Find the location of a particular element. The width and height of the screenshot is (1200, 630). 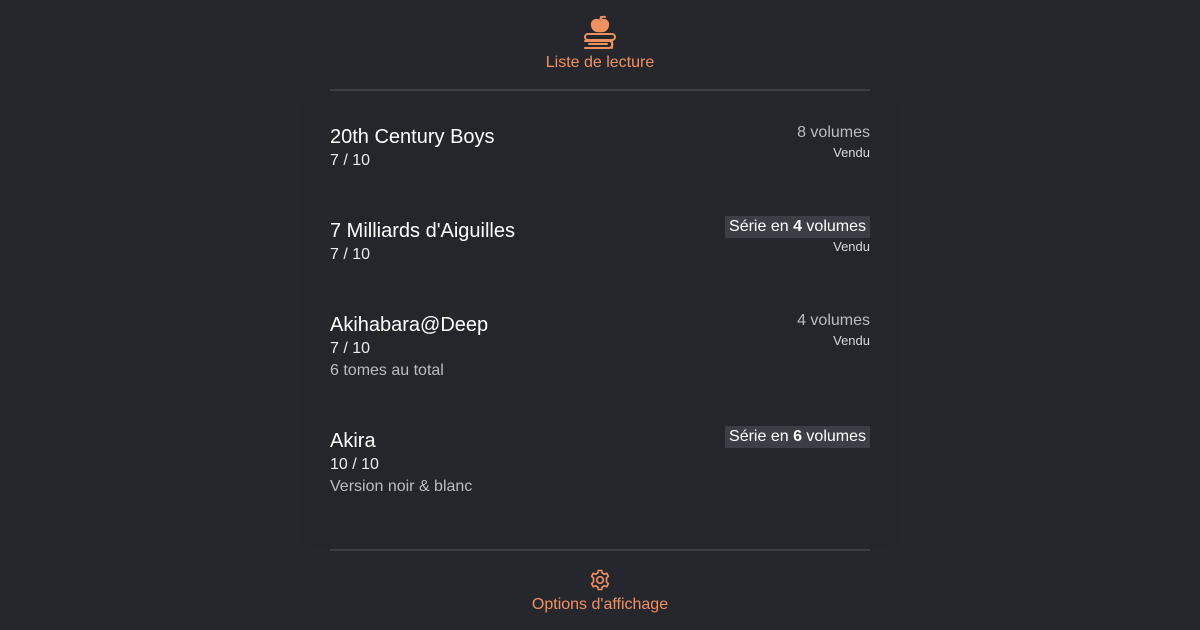

series-count: 4 is located at coordinates (797, 226).